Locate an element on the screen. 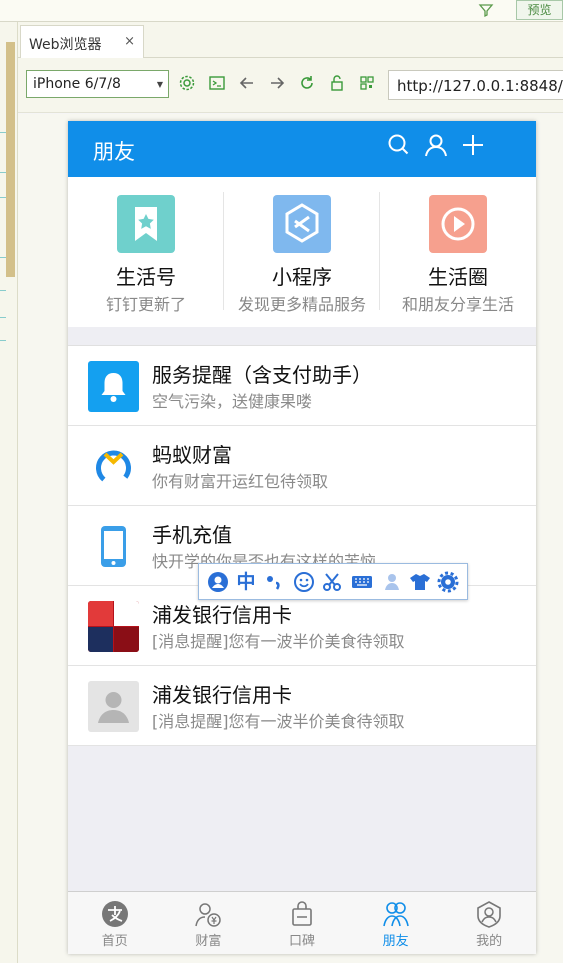 This screenshot has height=963, width=563. ime-skin-icon is located at coordinates (420, 582).